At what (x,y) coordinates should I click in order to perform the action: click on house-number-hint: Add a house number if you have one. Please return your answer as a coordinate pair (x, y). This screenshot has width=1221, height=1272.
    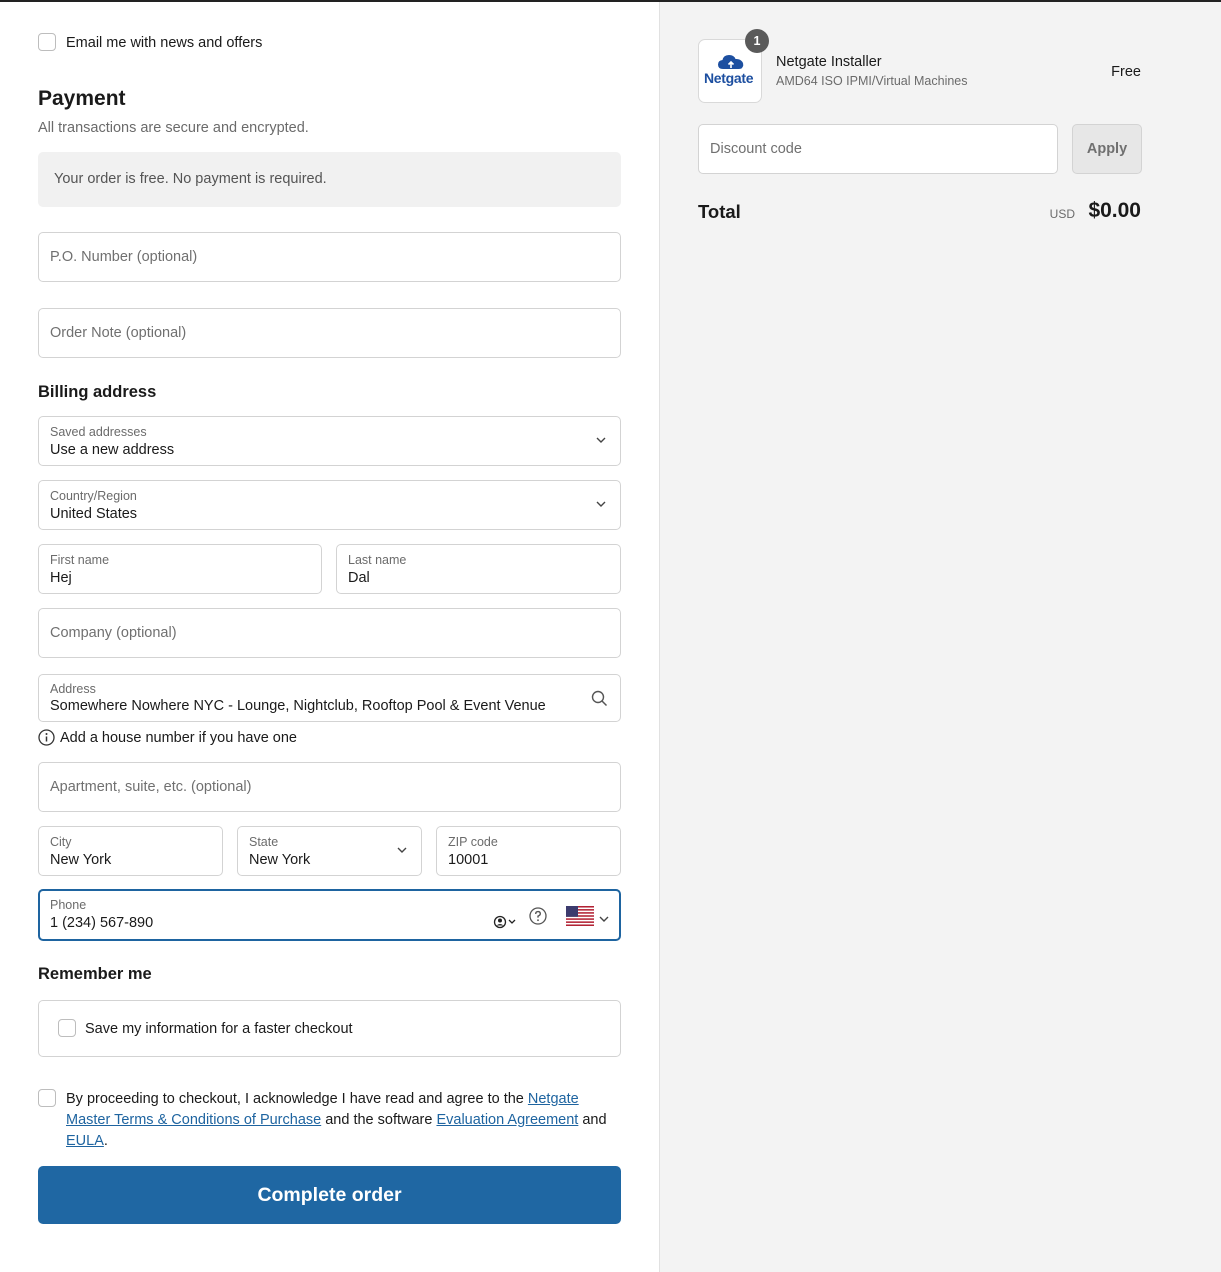
    Looking at the image, I should click on (178, 738).